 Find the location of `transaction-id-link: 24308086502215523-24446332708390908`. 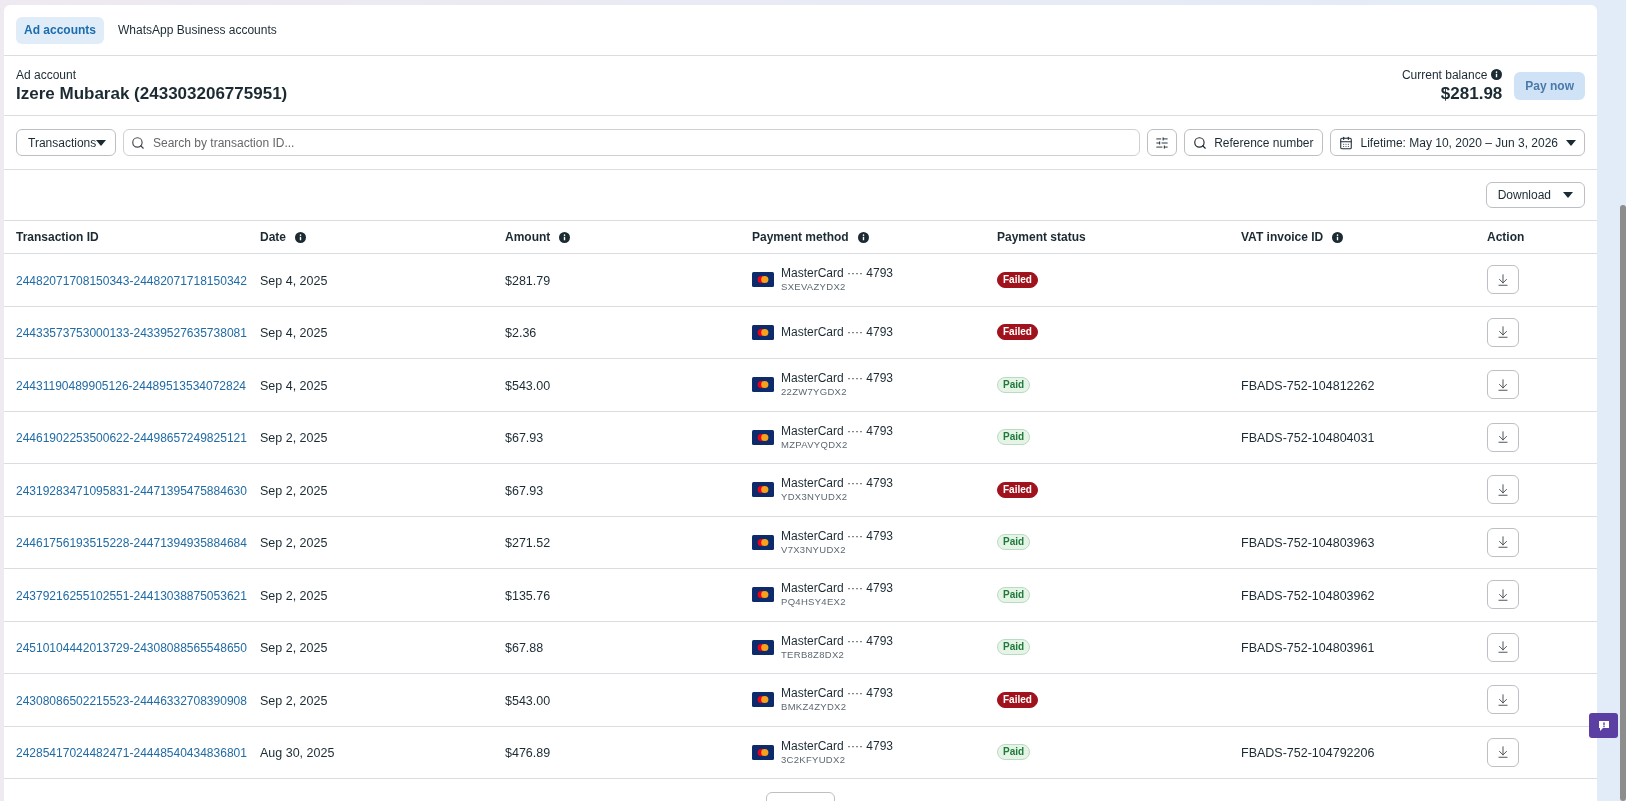

transaction-id-link: 24308086502215523-24446332708390908 is located at coordinates (131, 700).